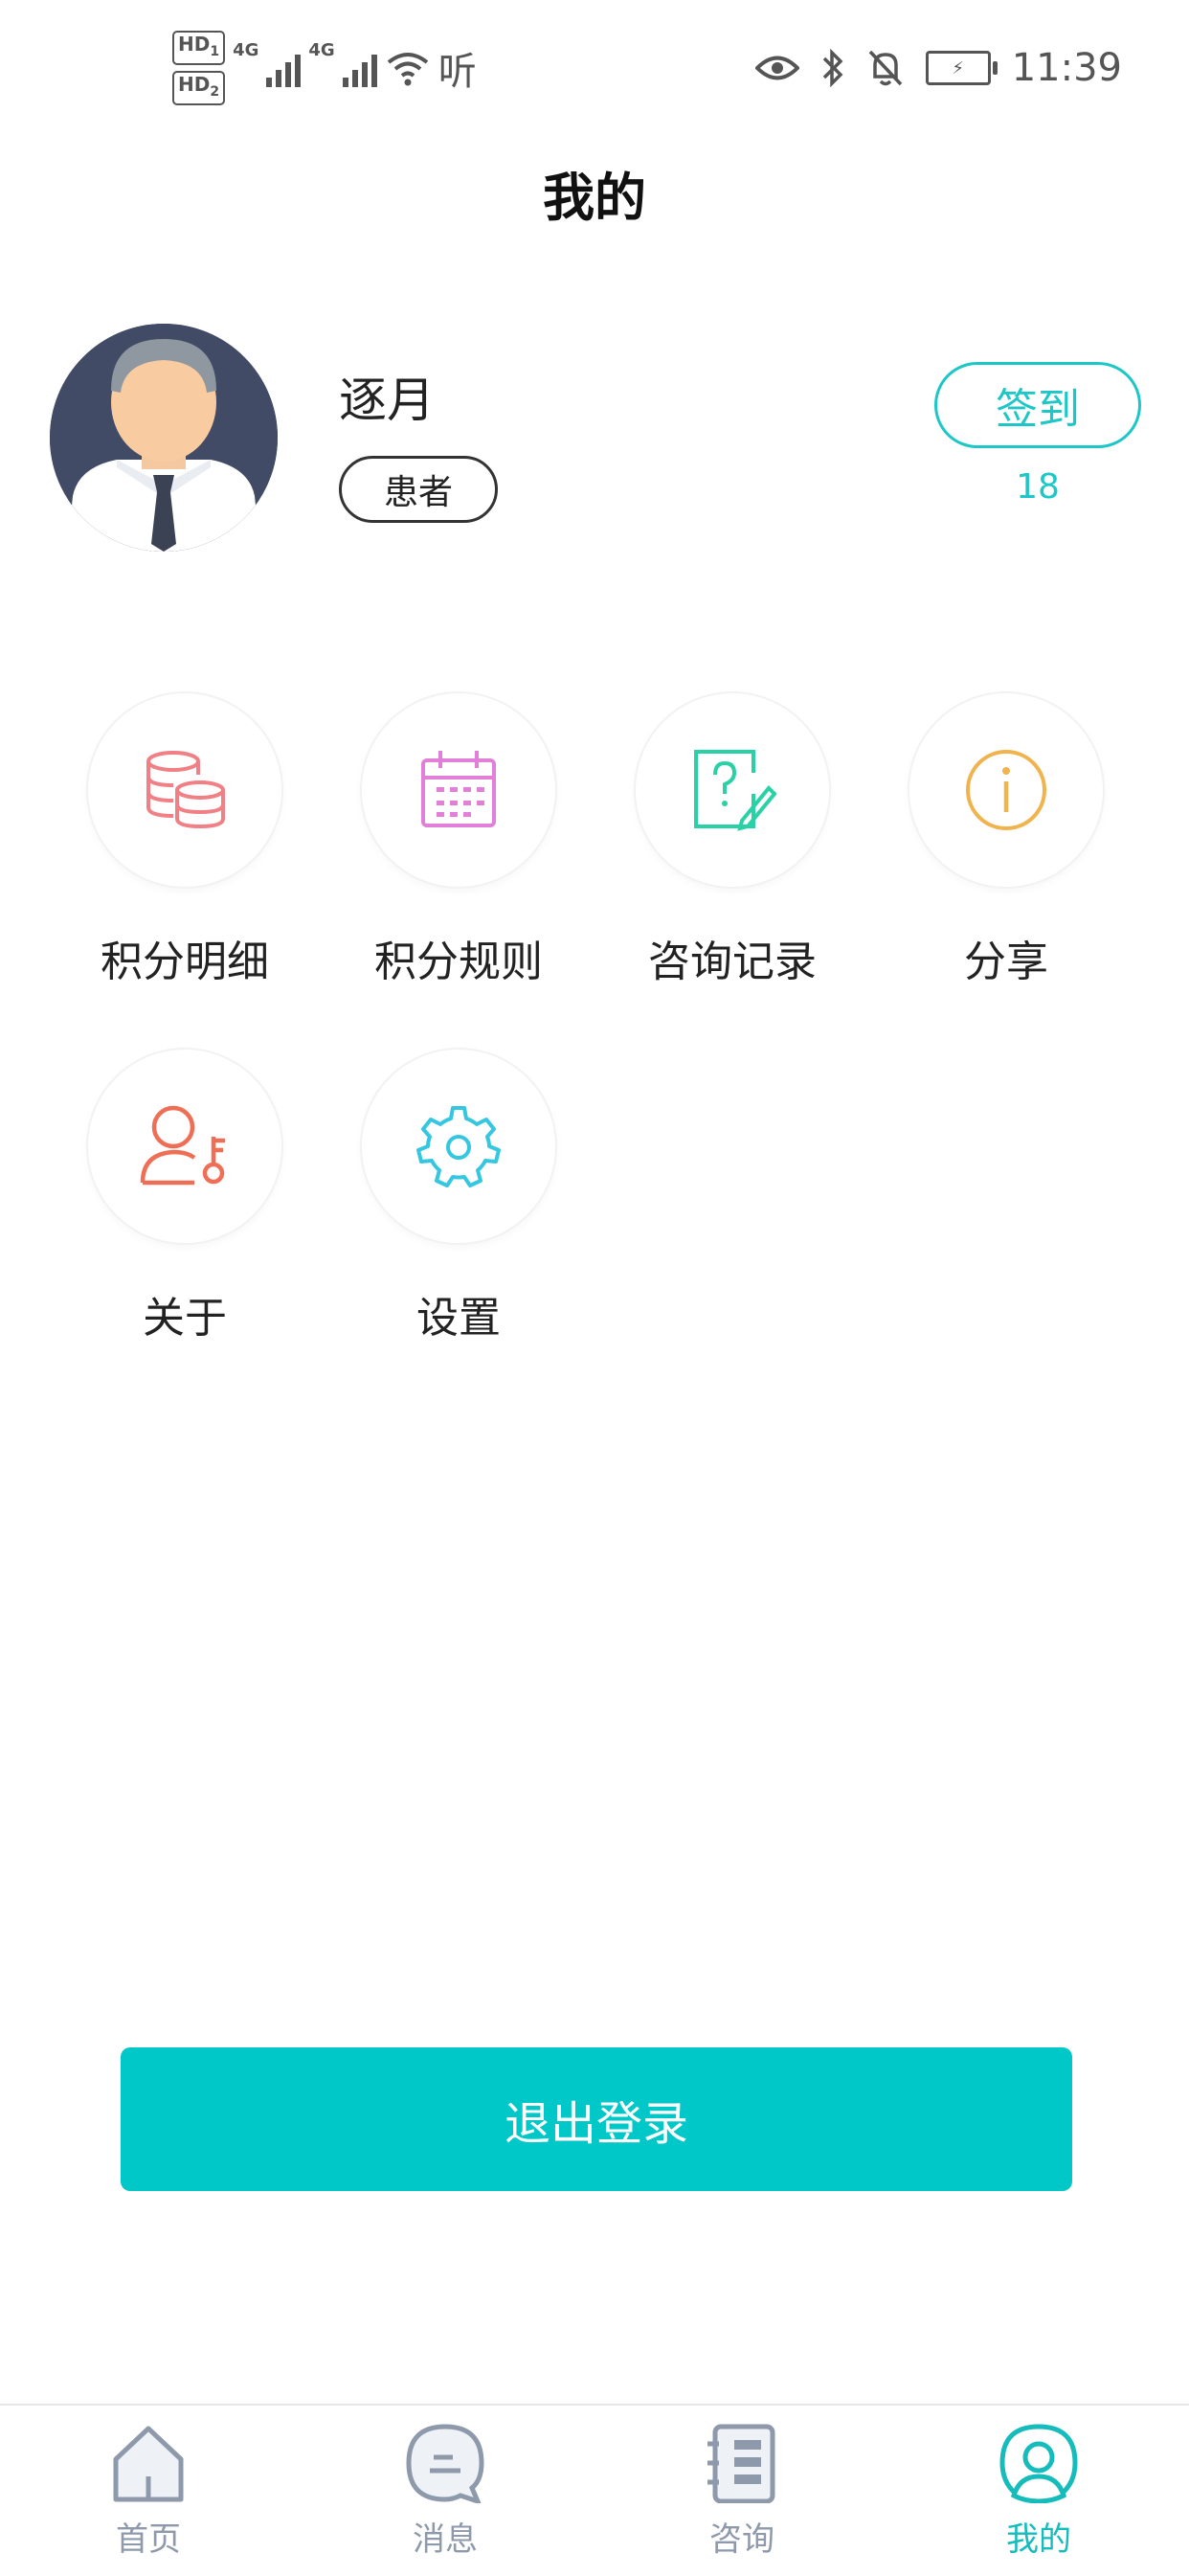 Image resolution: width=1189 pixels, height=2576 pixels. I want to click on menu-item-points-rules: 积分规则, so click(458, 851).